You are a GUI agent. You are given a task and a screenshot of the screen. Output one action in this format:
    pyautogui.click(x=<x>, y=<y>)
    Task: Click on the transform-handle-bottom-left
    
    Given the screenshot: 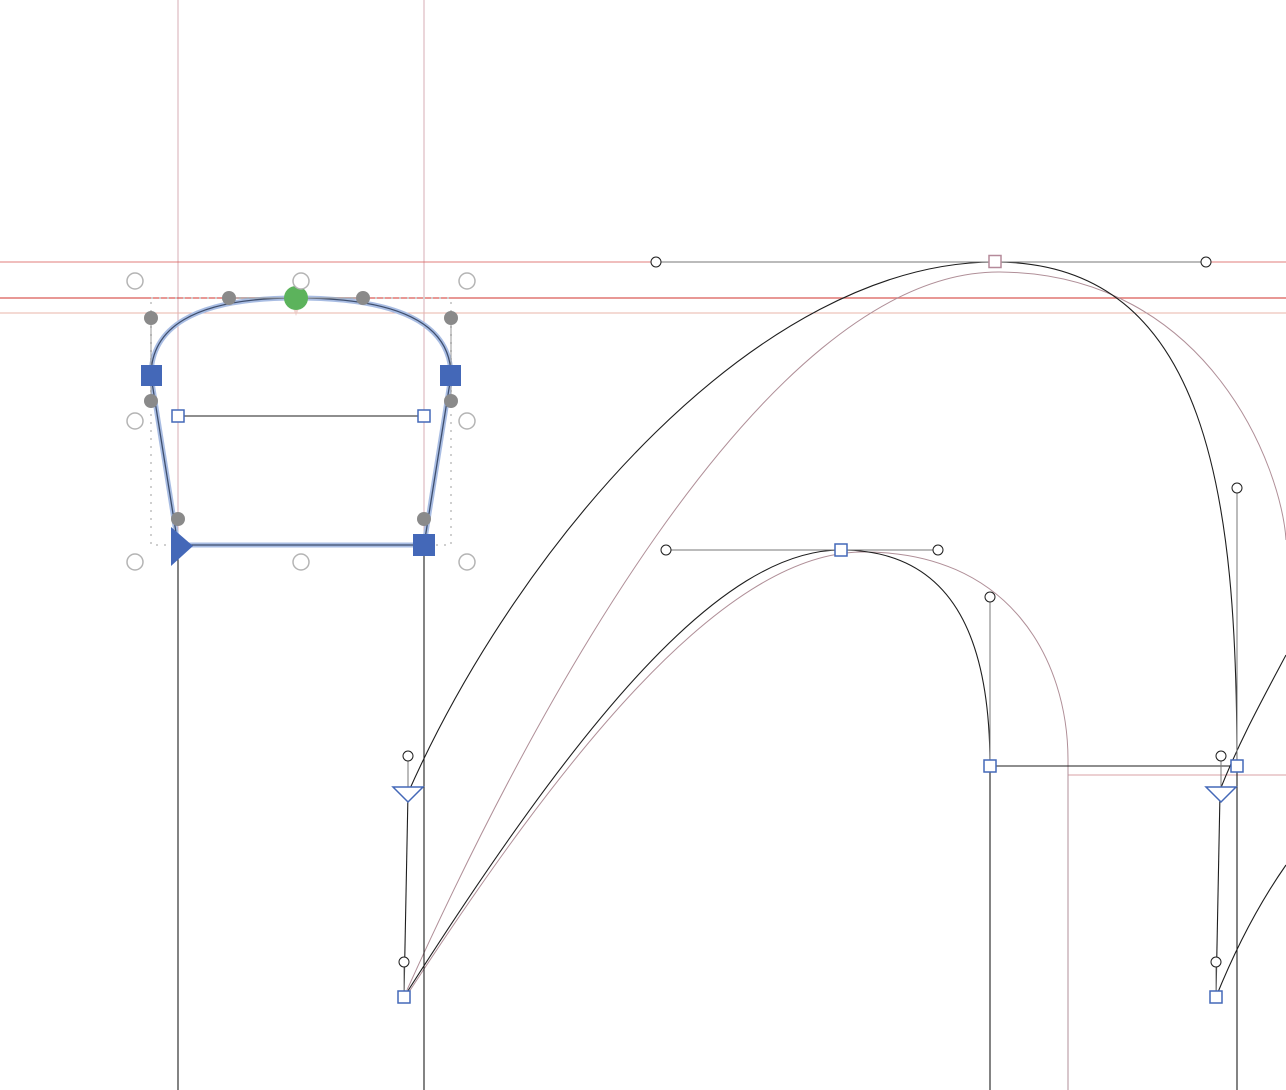 What is the action you would take?
    pyautogui.click(x=135, y=562)
    